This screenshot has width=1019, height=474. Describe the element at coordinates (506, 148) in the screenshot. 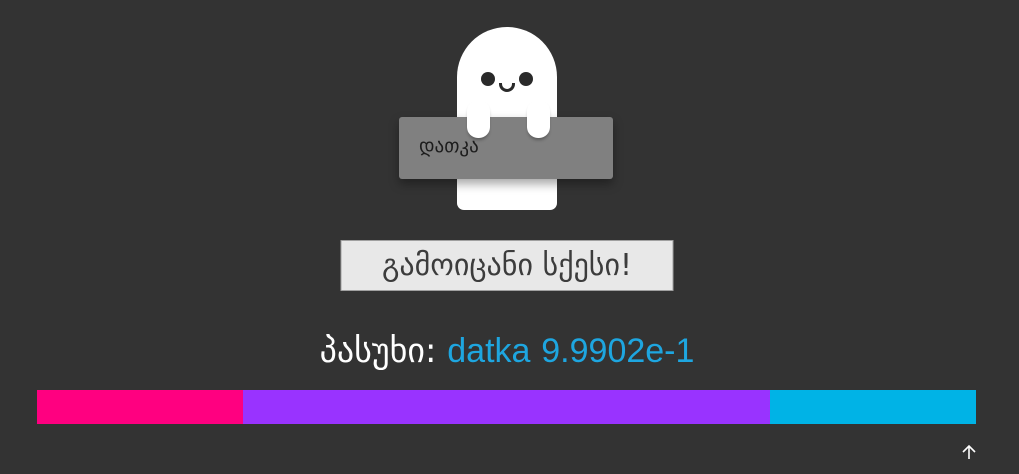

I see `name-input` at that location.